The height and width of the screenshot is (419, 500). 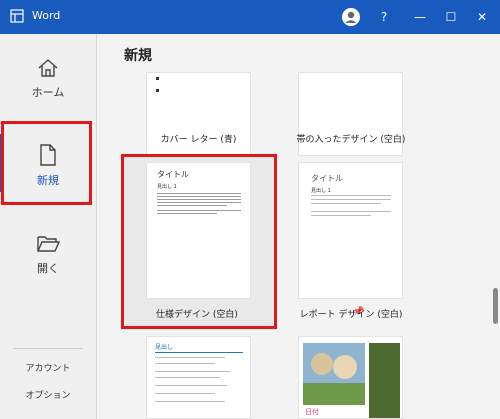 I want to click on sidebar-item-label: 新規, so click(x=48, y=180).